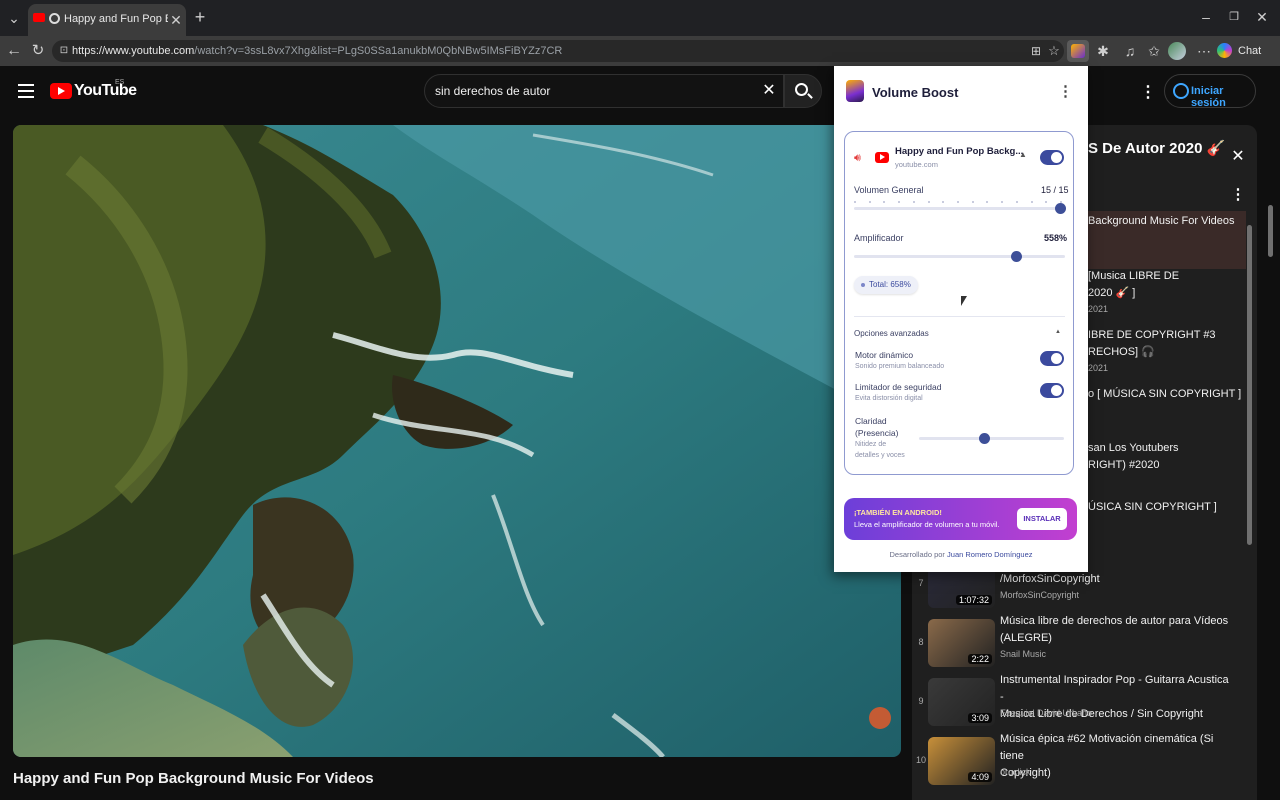  Describe the element at coordinates (959, 256) in the screenshot. I see `amplifier-track` at that location.